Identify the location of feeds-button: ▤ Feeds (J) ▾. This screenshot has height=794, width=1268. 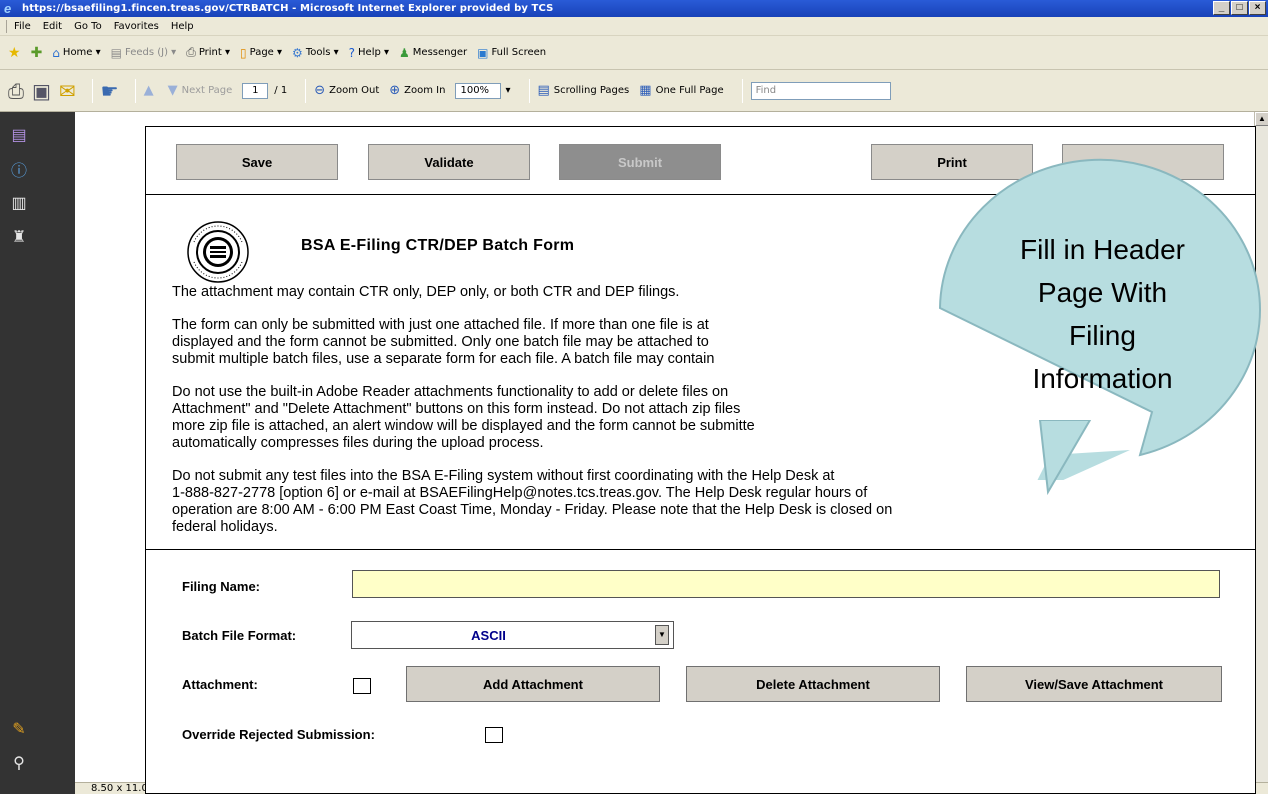
(144, 53).